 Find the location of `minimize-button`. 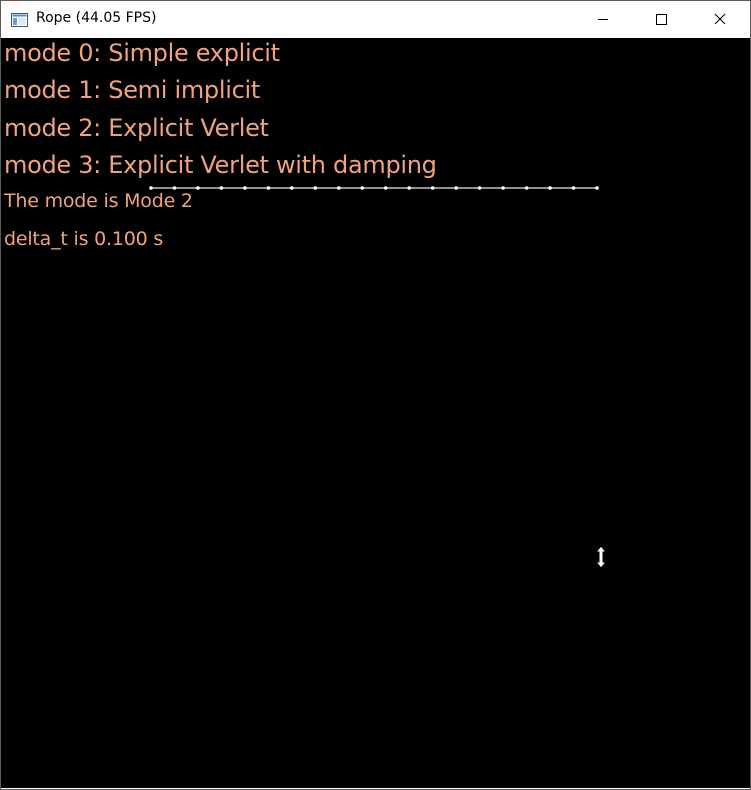

minimize-button is located at coordinates (603, 19).